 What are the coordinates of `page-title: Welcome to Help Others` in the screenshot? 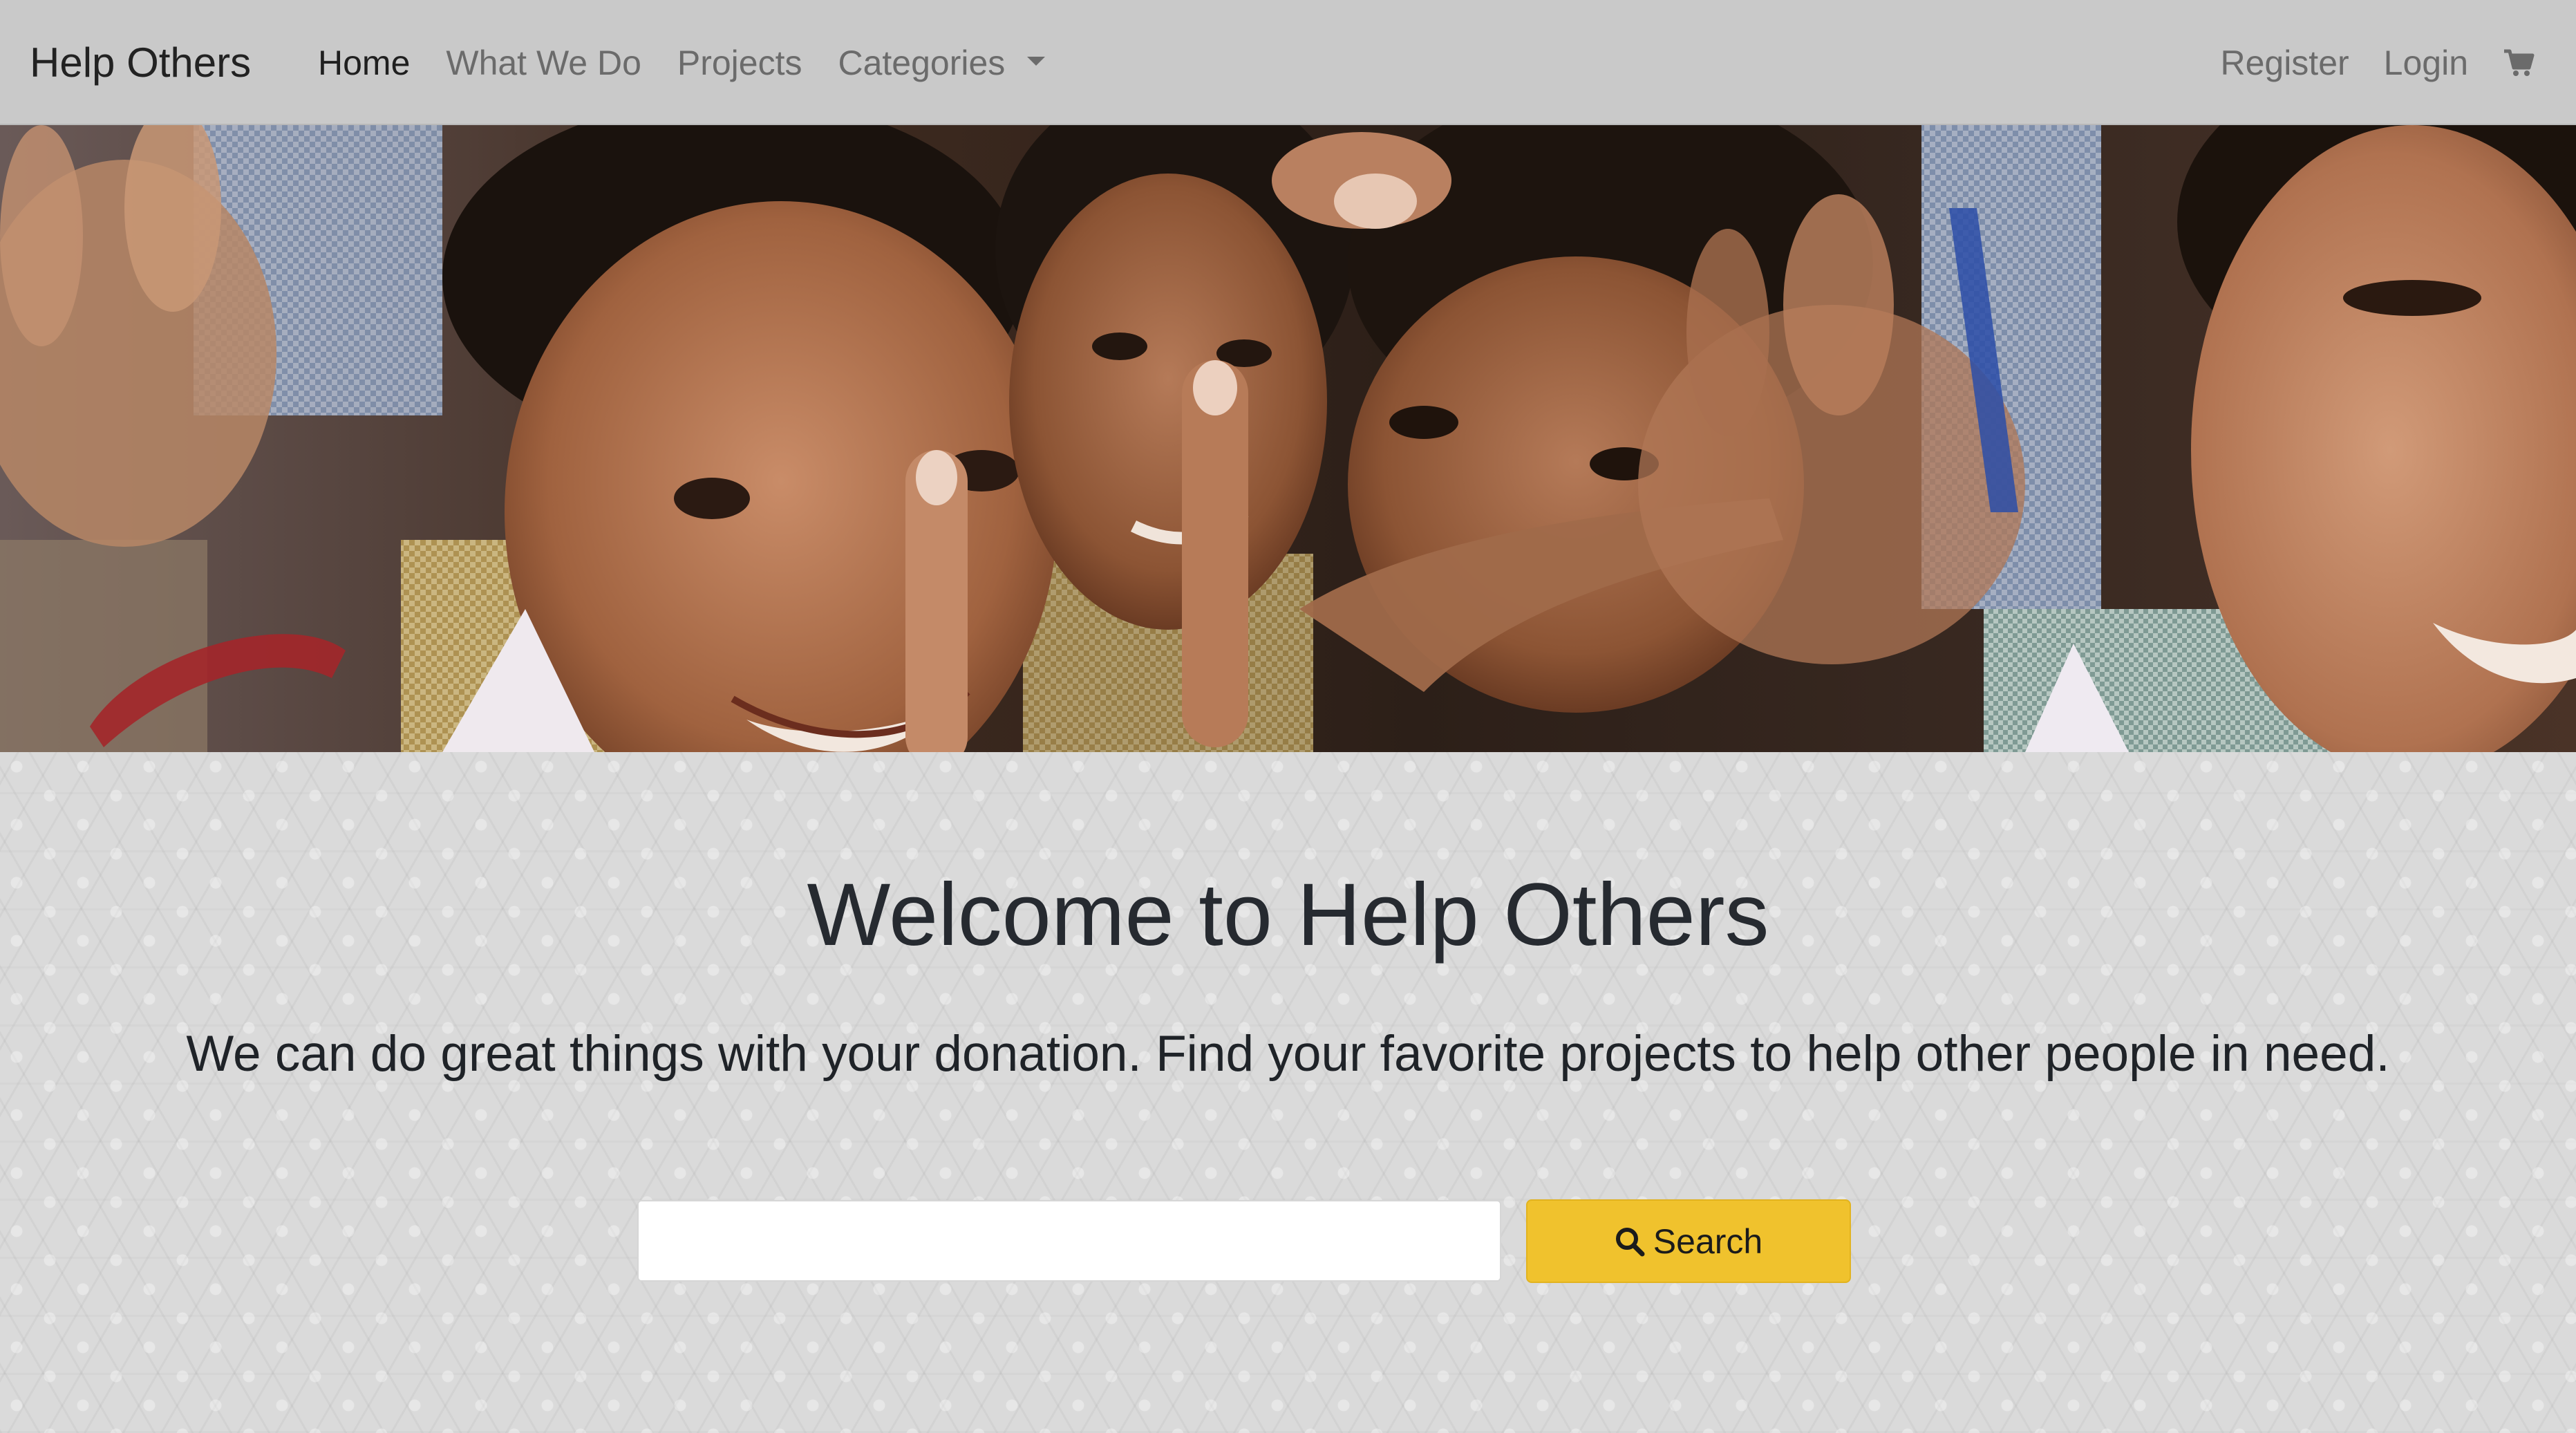 It's located at (1288, 915).